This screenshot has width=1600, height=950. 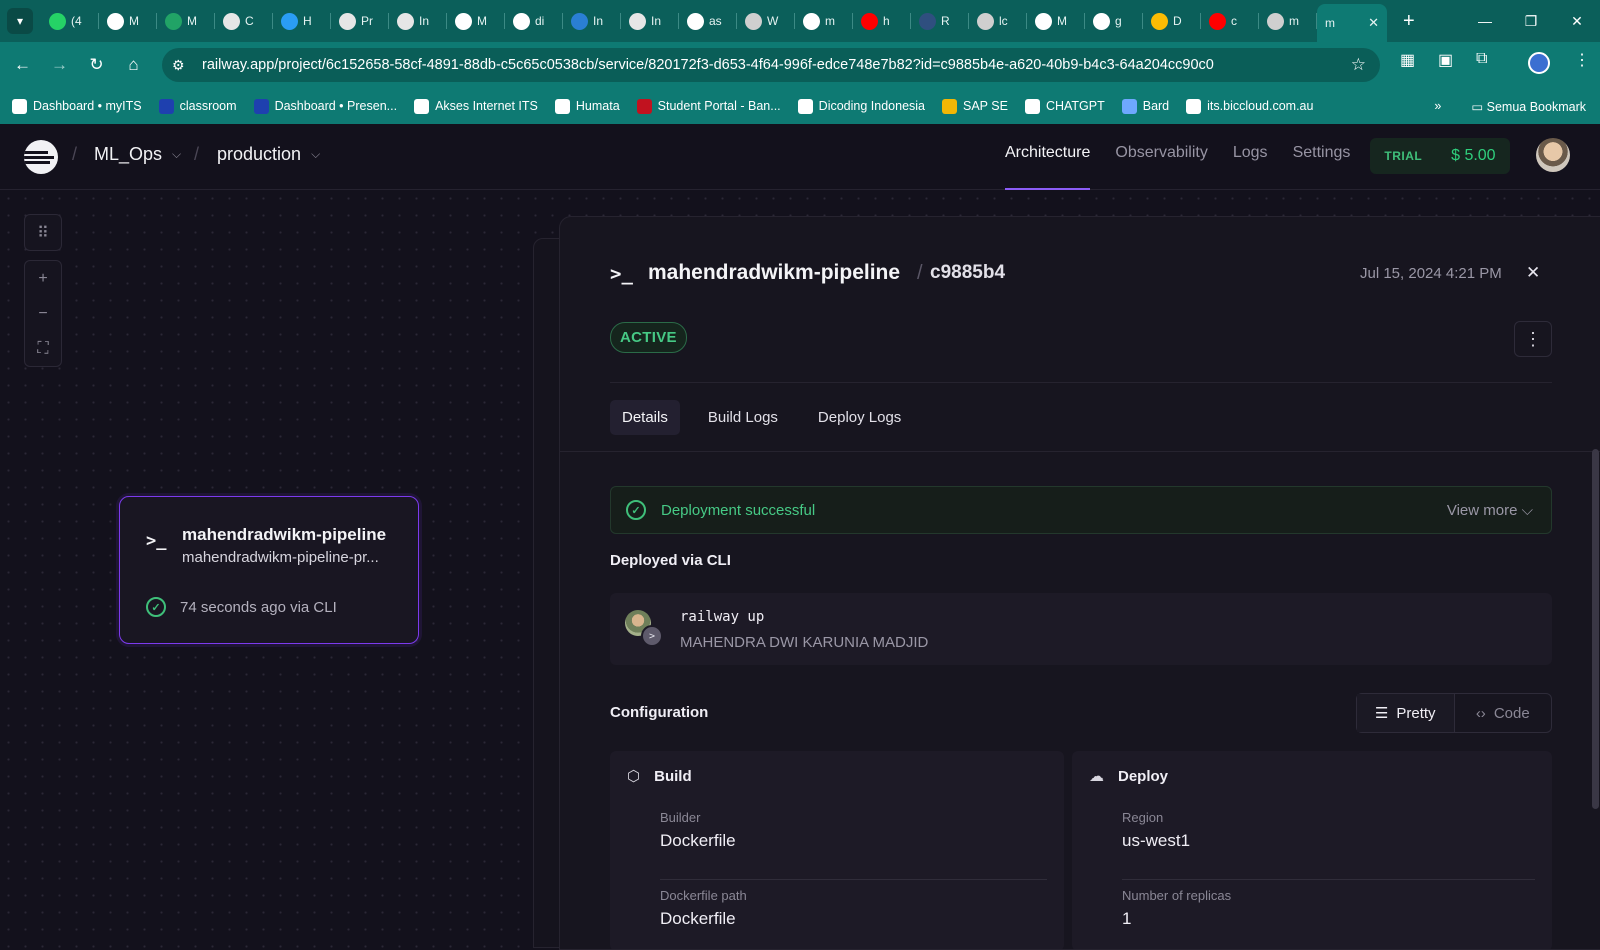 I want to click on deployment-tabs: Details Build Logs Deploy Logs, so click(x=761, y=417).